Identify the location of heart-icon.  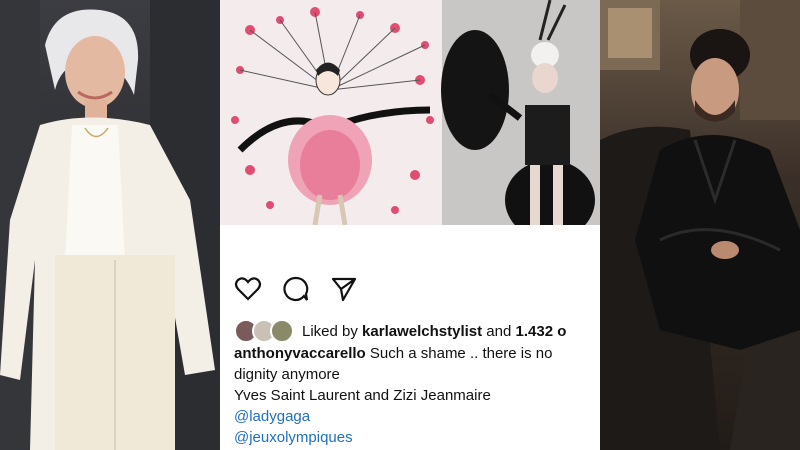
(248, 289).